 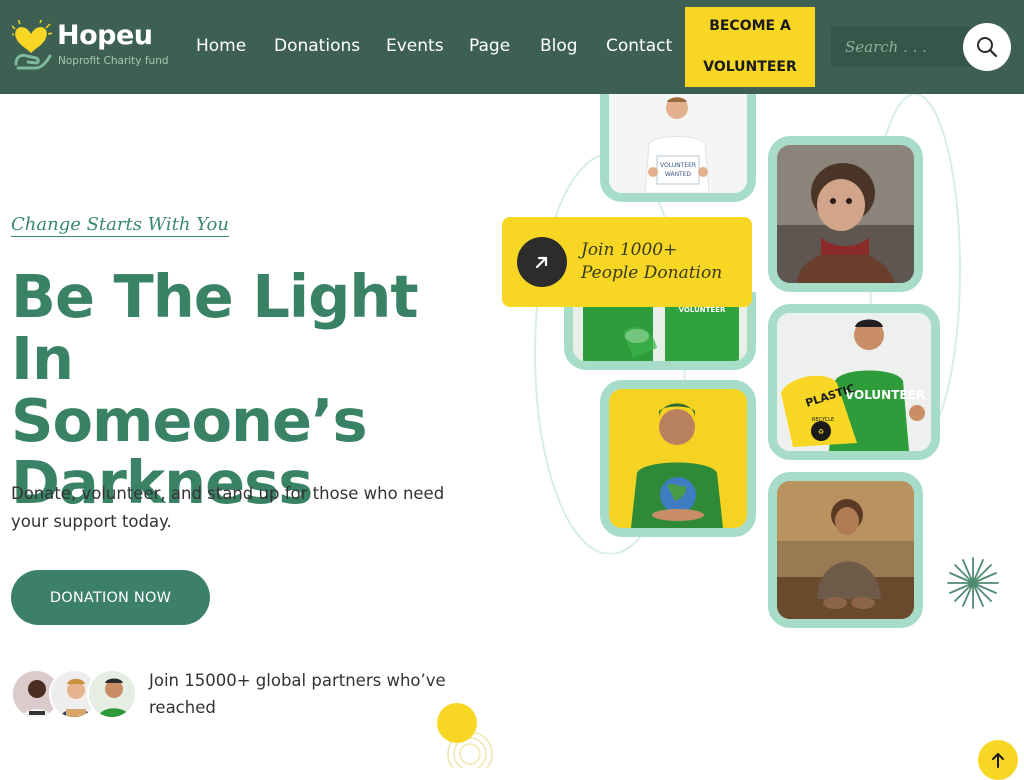 I want to click on arrow-up-icon, so click(x=998, y=760).